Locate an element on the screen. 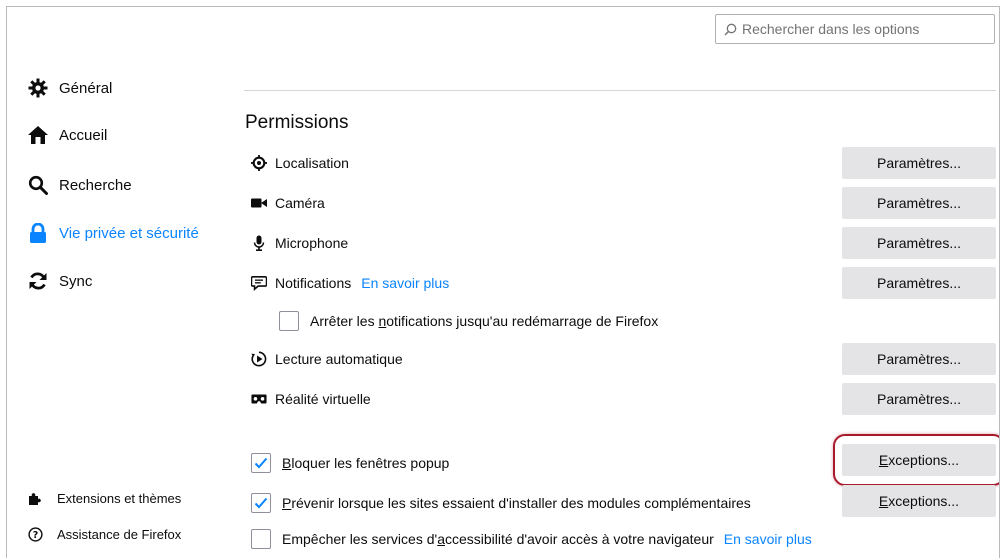 The image size is (1004, 558). help-icon: ? is located at coordinates (35, 534).